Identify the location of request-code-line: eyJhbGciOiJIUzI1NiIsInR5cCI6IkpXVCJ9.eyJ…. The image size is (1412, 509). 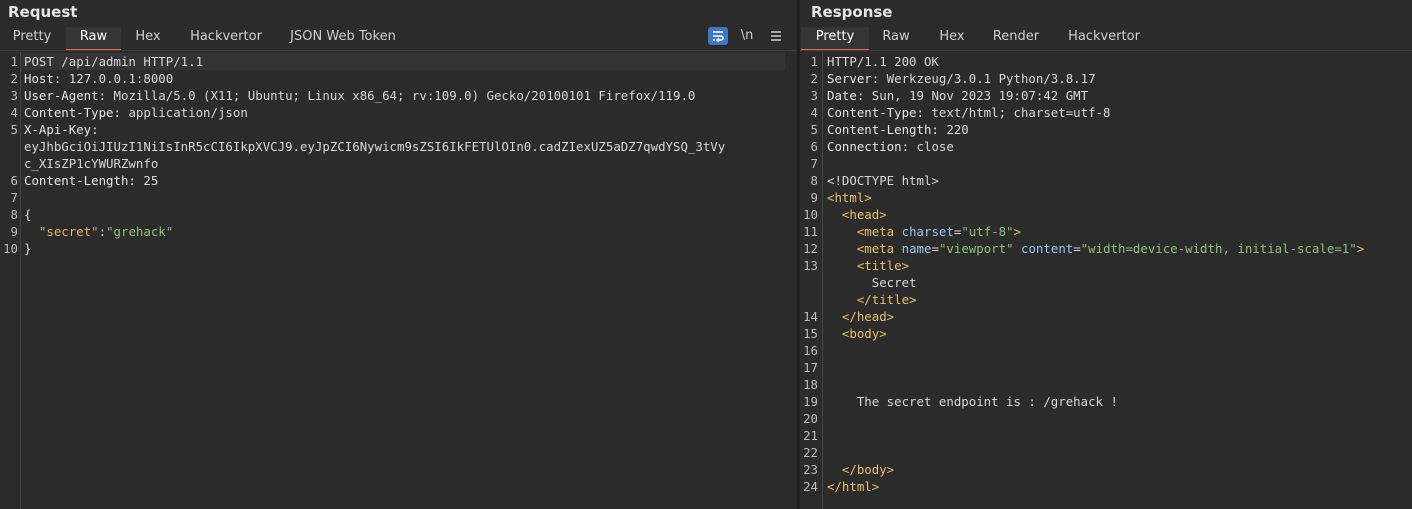
(375, 146).